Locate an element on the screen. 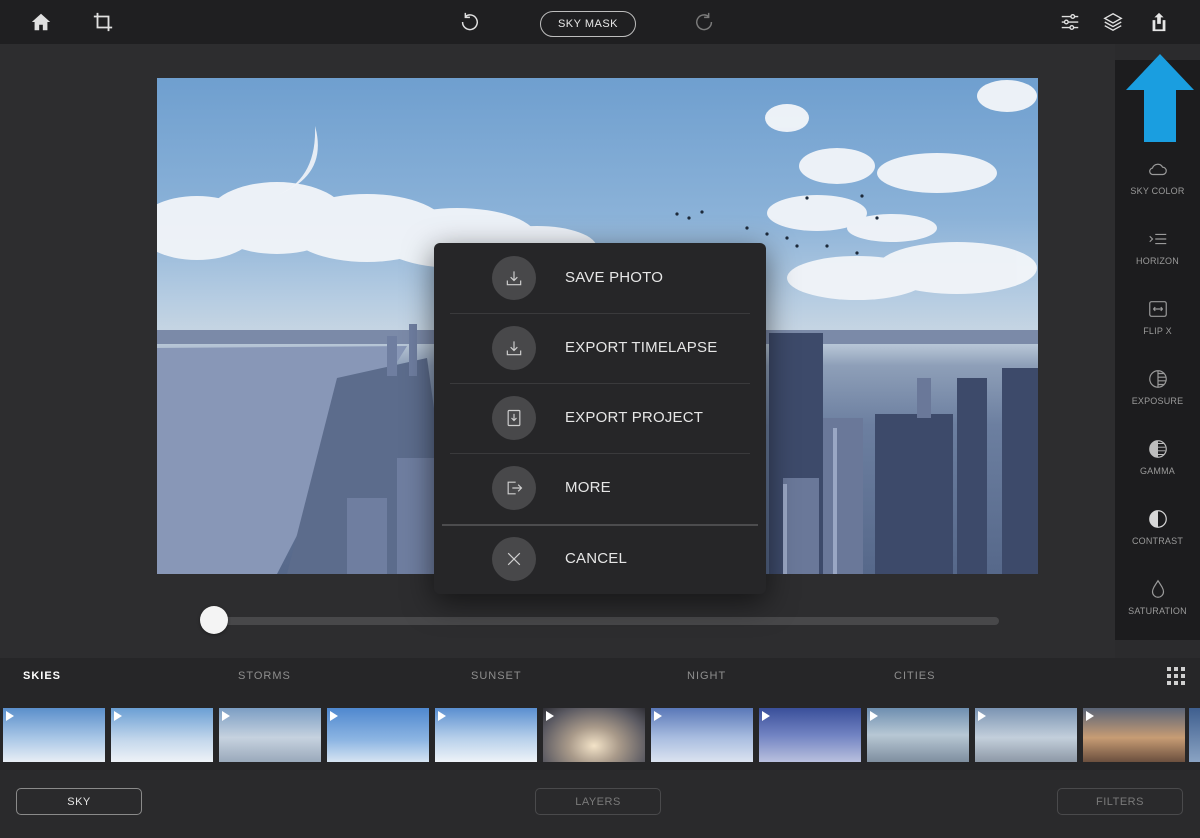 This screenshot has width=1200, height=838. arrow-up-icon is located at coordinates (1160, 98).